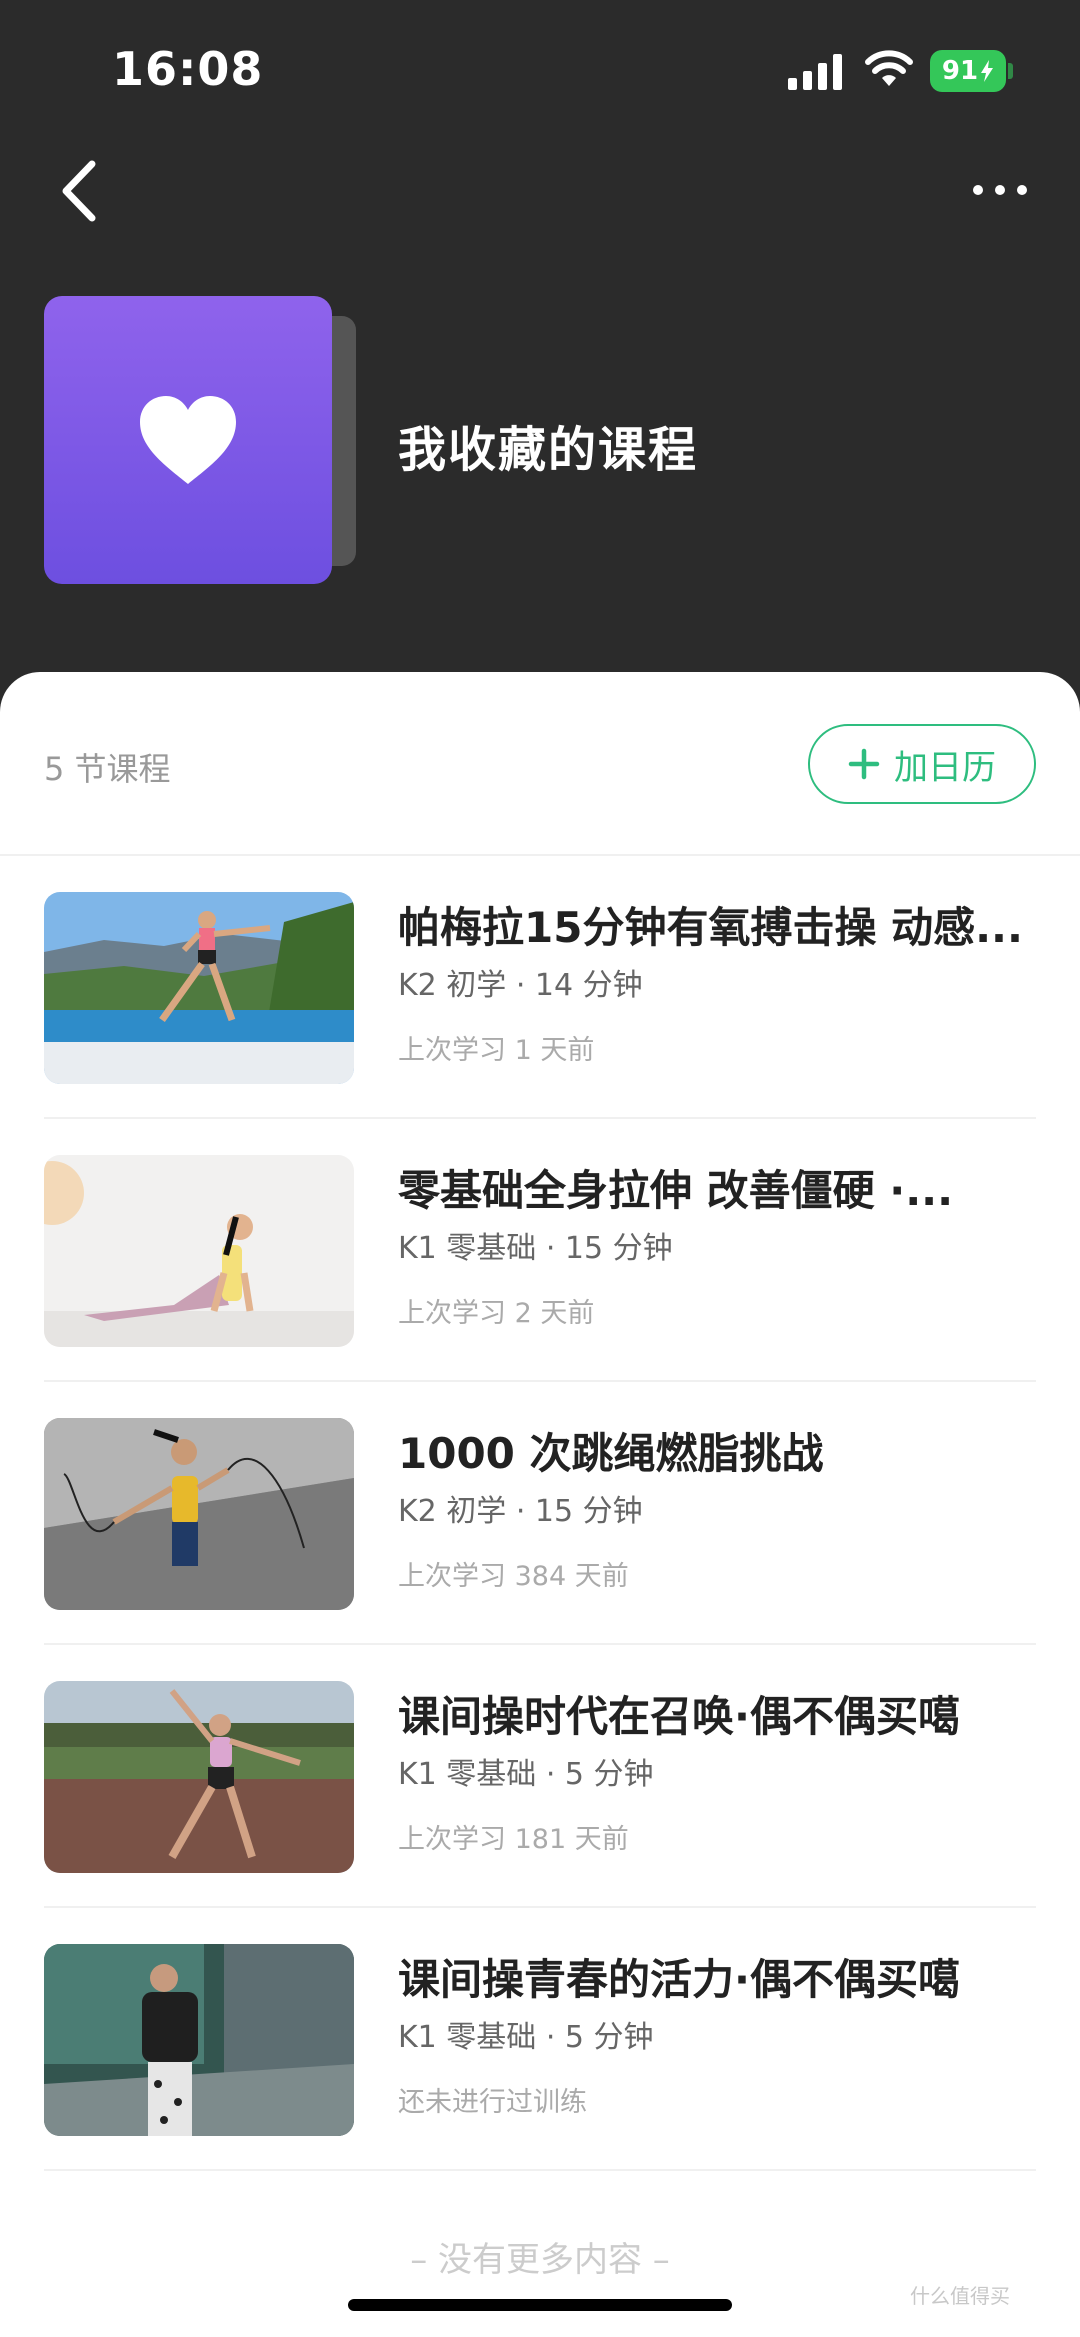  I want to click on course-title: 课间操时代在召唤·偶不偶买噶, so click(679, 1716).